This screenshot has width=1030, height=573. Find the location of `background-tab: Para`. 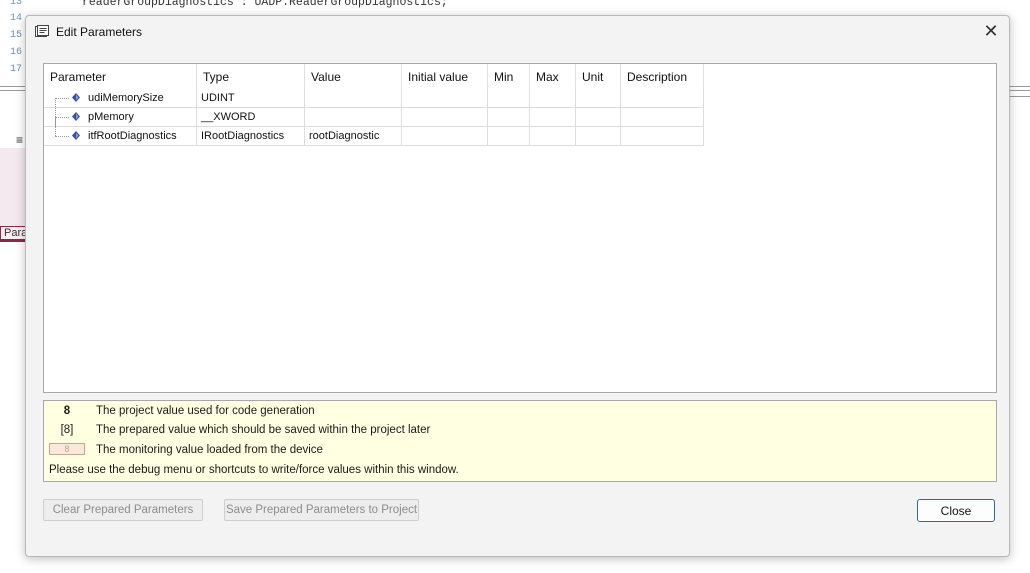

background-tab: Para is located at coordinates (13, 234).